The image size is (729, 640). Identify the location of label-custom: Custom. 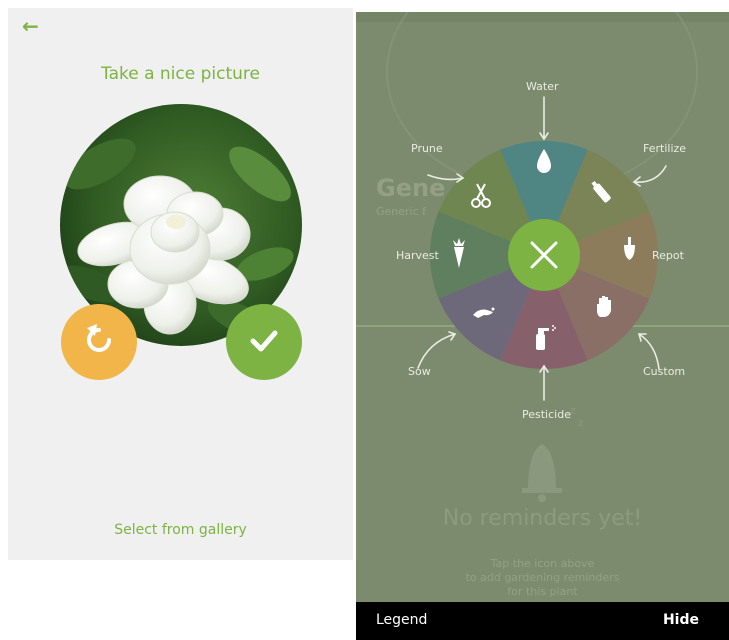
(664, 371).